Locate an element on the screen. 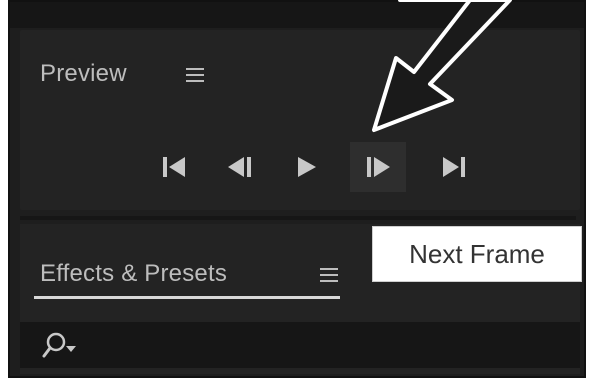 The image size is (594, 386). play-button is located at coordinates (306, 167).